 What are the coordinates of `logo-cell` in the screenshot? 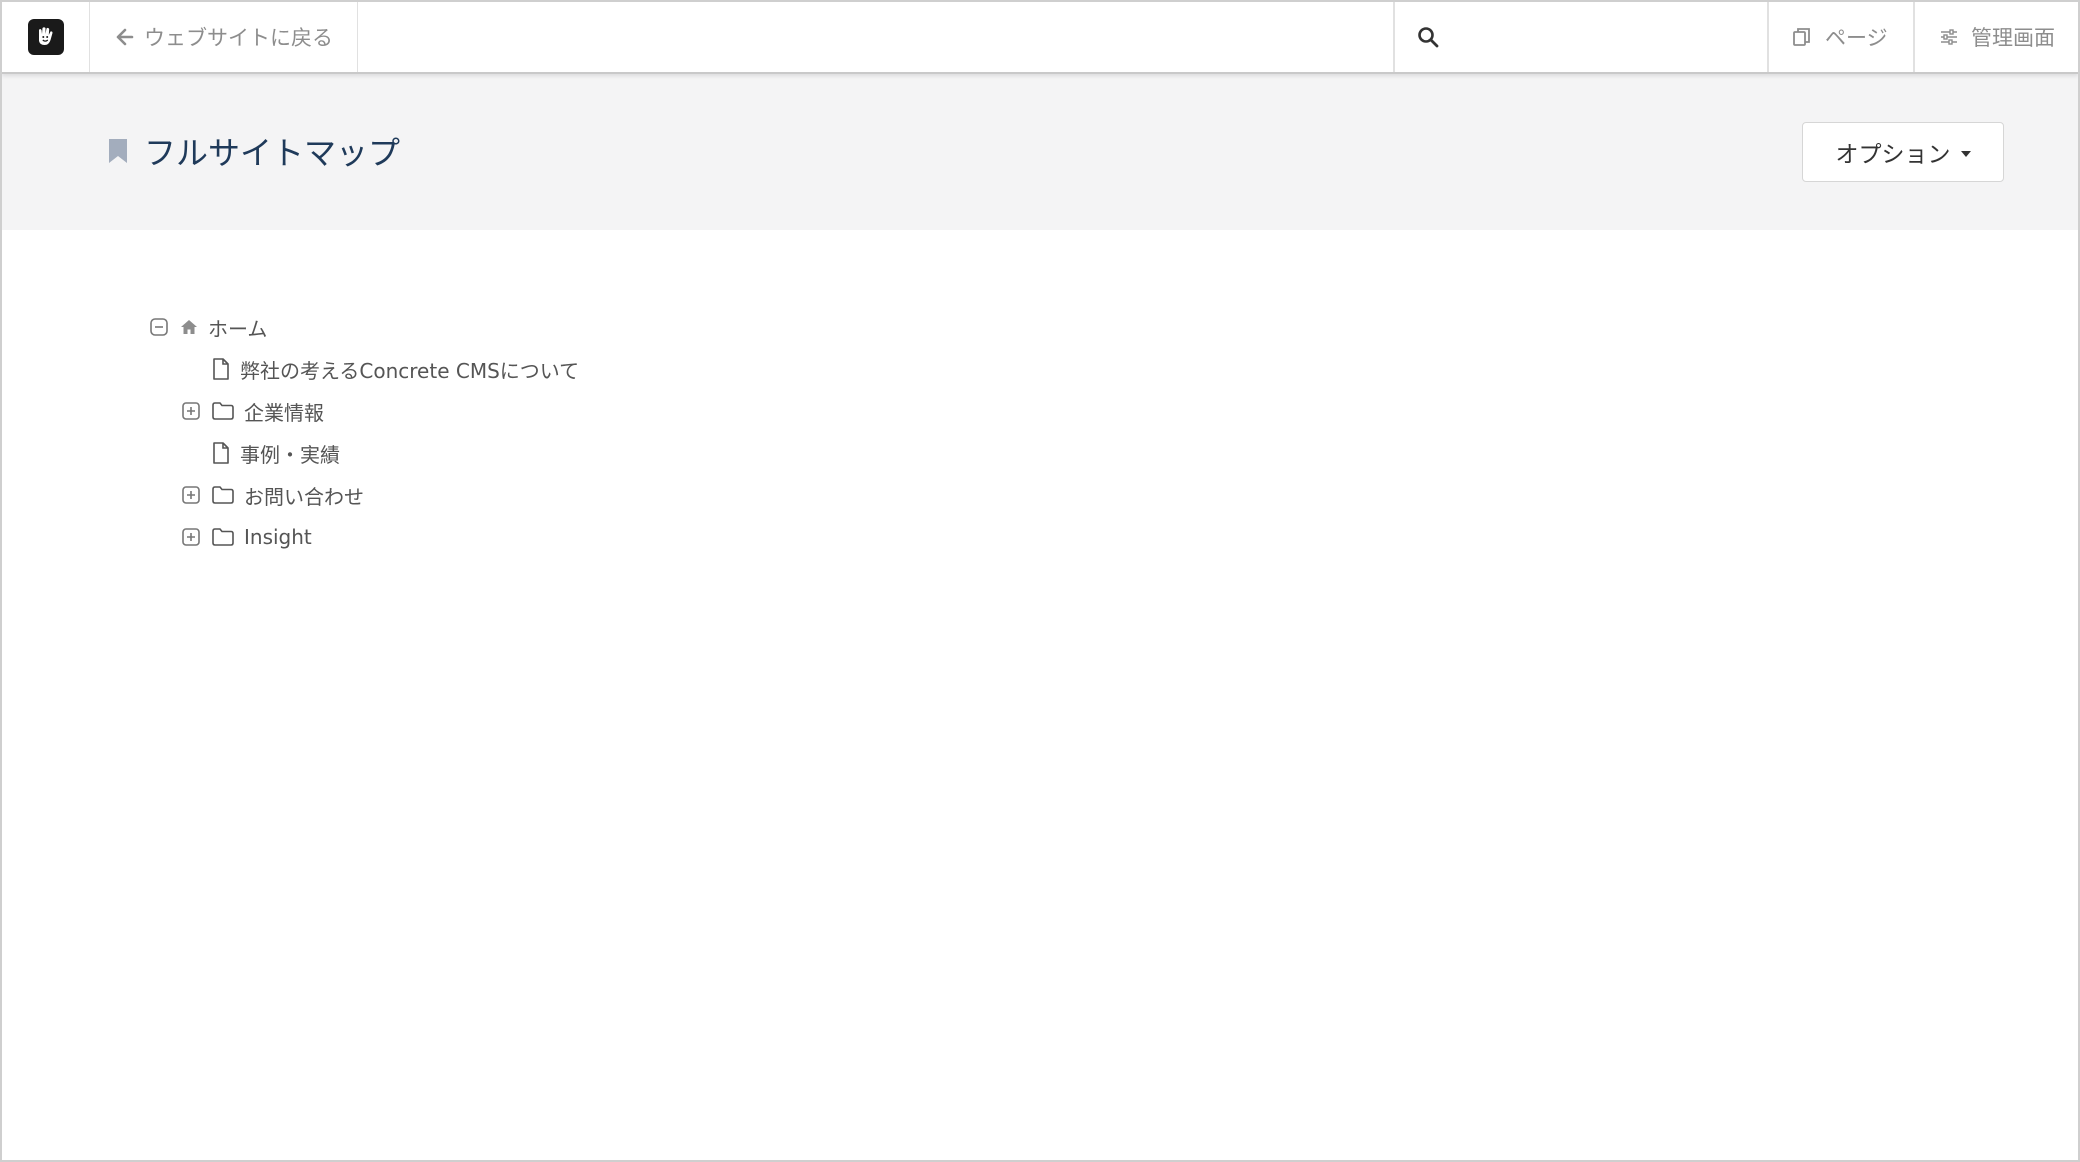 It's located at (46, 37).